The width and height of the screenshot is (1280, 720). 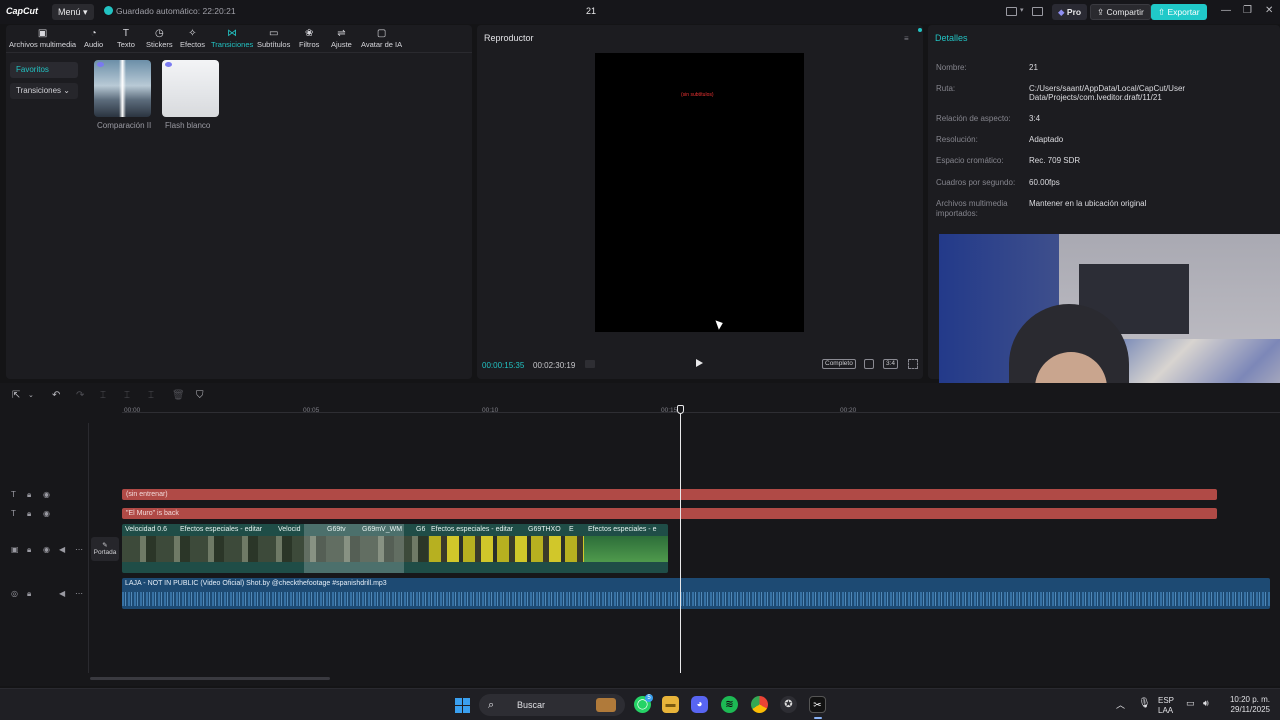 What do you see at coordinates (44, 91) in the screenshot?
I see `sidebar-item-transitions: Transiciones ⌄` at bounding box center [44, 91].